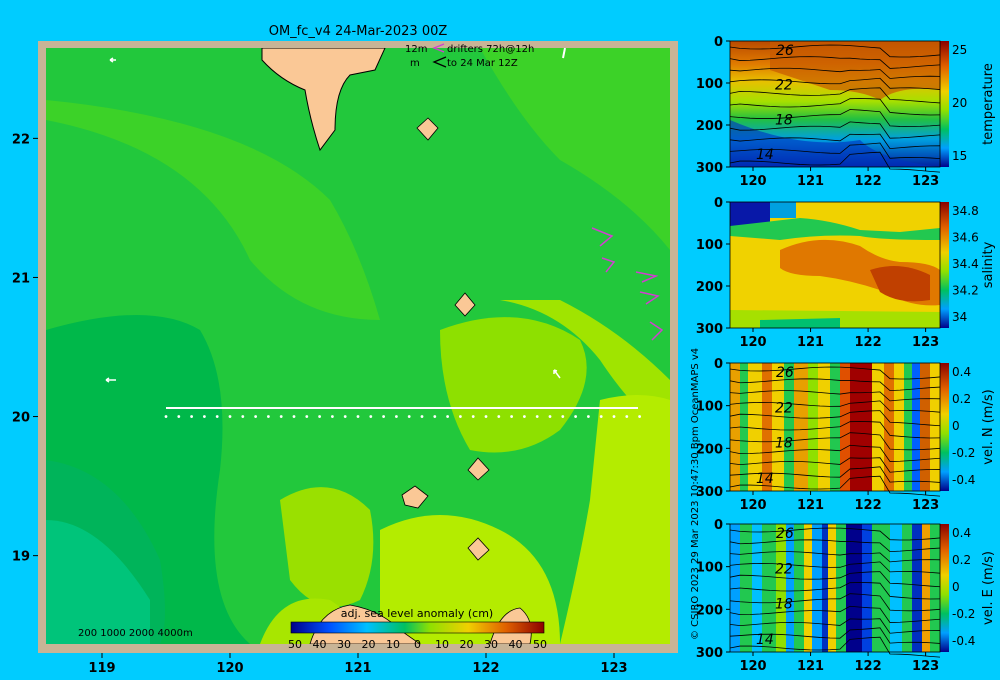  Describe the element at coordinates (415, 63) in the screenshot. I see `drifter-legend-line2-left: m` at that location.